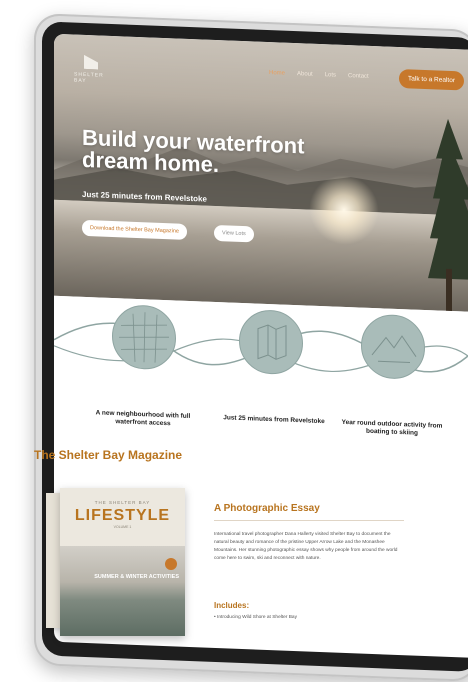 This screenshot has width=468, height=682. I want to click on download-magazine-button: Download the Shelter Bay Magazine, so click(134, 229).